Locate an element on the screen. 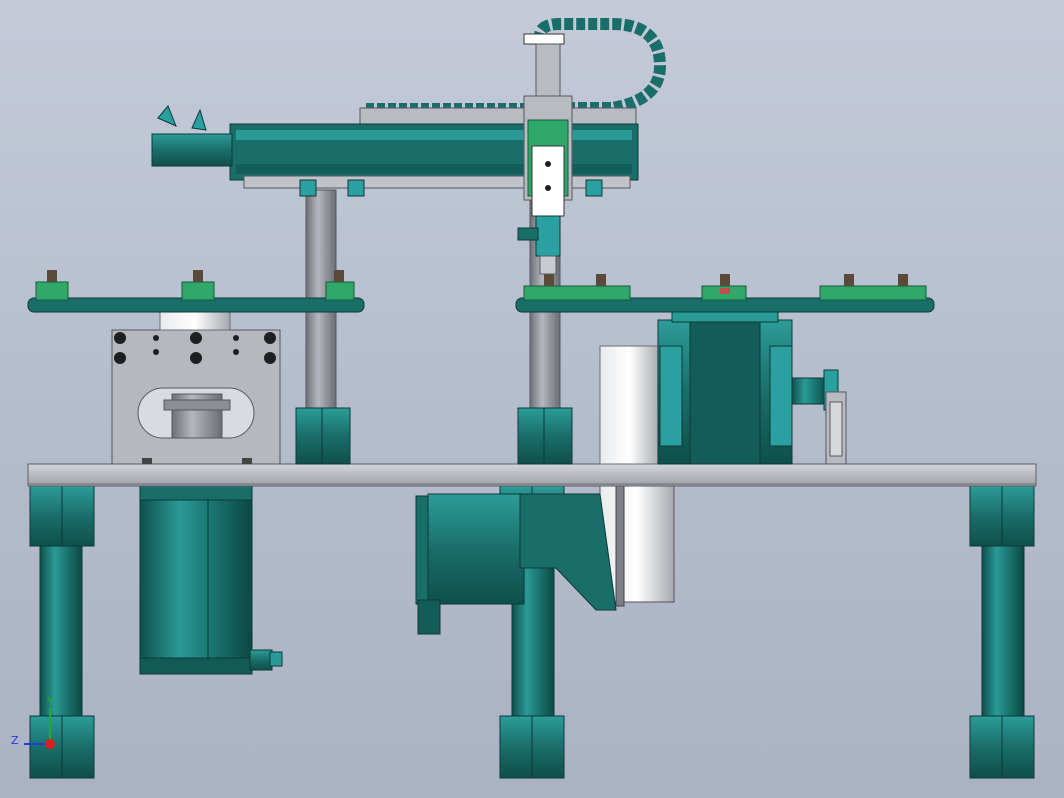 The width and height of the screenshot is (1064, 798). vertical-motor is located at coordinates (211, 580).